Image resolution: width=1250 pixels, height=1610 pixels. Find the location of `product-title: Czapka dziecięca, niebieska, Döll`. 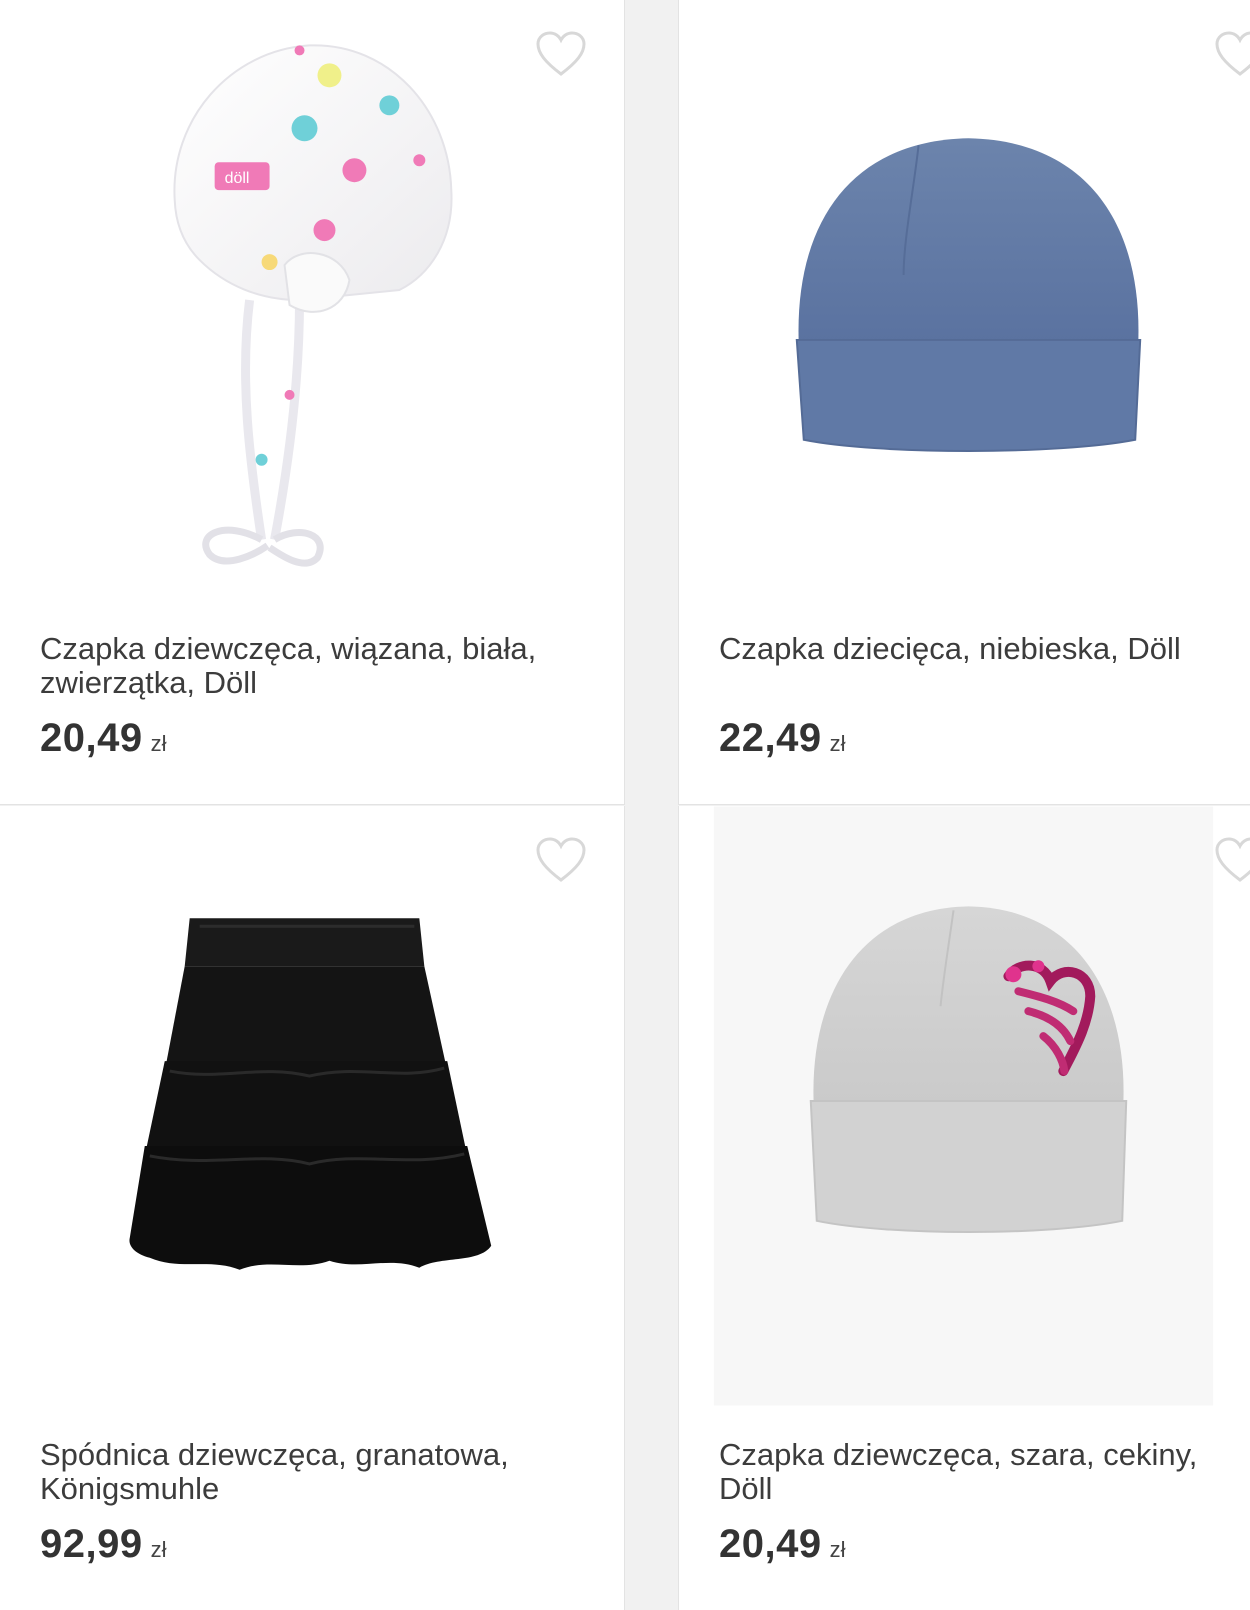

product-title: Czapka dziecięca, niebieska, Döll is located at coordinates (984, 649).